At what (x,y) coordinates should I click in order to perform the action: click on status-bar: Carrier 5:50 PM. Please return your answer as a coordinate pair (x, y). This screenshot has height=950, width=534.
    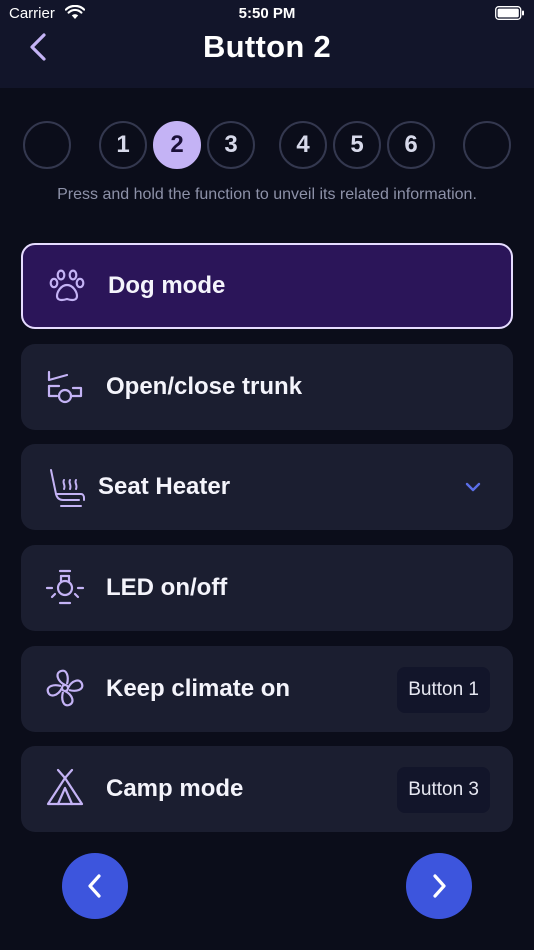
    Looking at the image, I should click on (267, 14).